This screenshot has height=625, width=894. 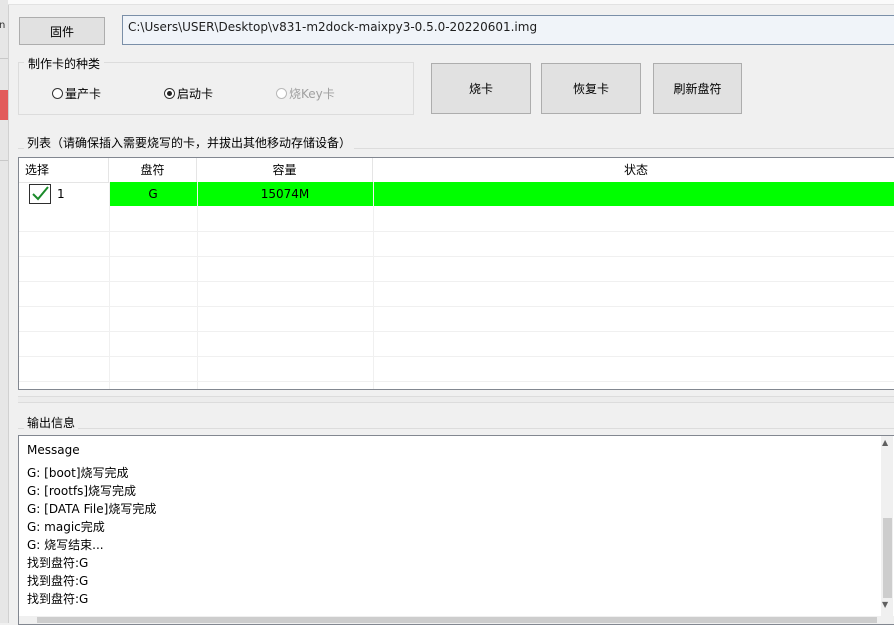 What do you see at coordinates (51, 422) in the screenshot?
I see `output-title: 输出信息` at bounding box center [51, 422].